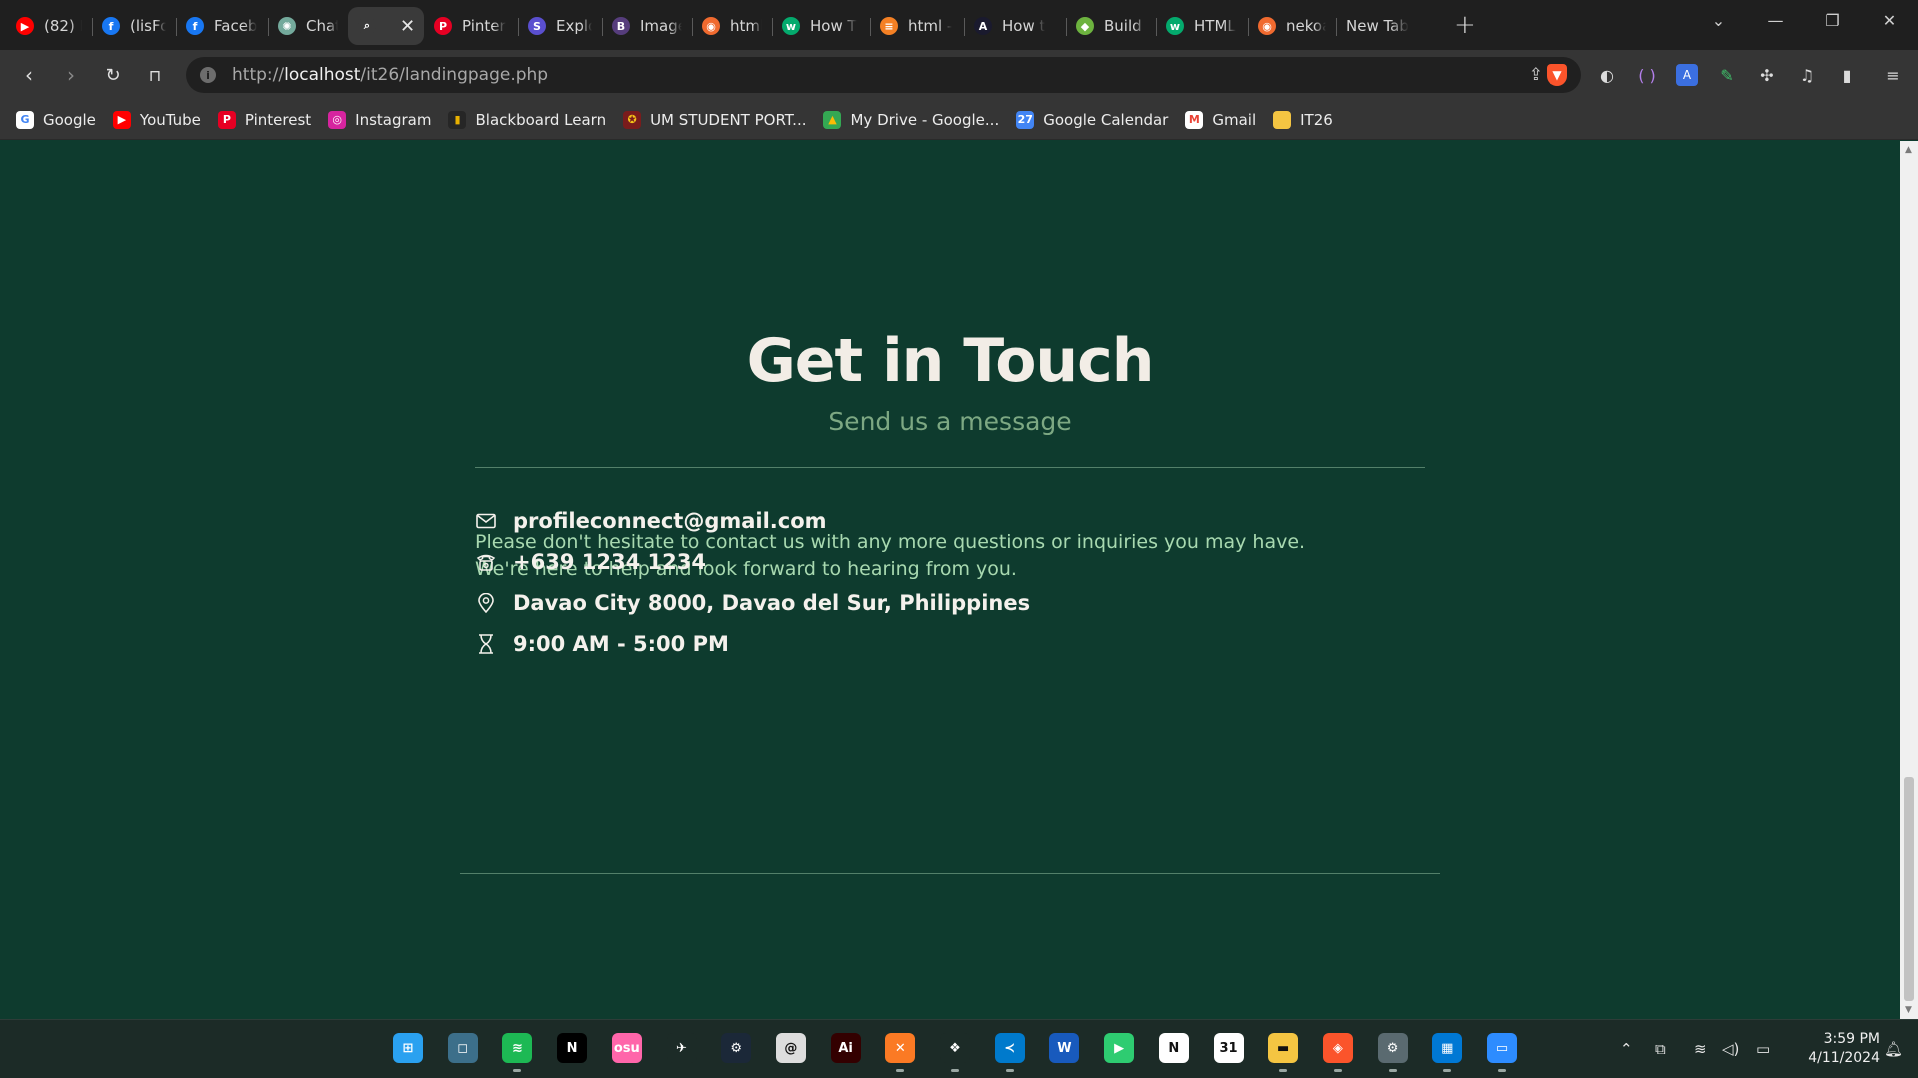  Describe the element at coordinates (1465, 25) in the screenshot. I see `new-tab-button: +` at that location.